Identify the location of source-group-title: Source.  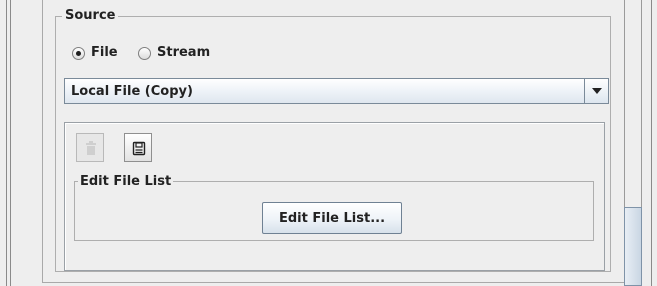
(90, 15).